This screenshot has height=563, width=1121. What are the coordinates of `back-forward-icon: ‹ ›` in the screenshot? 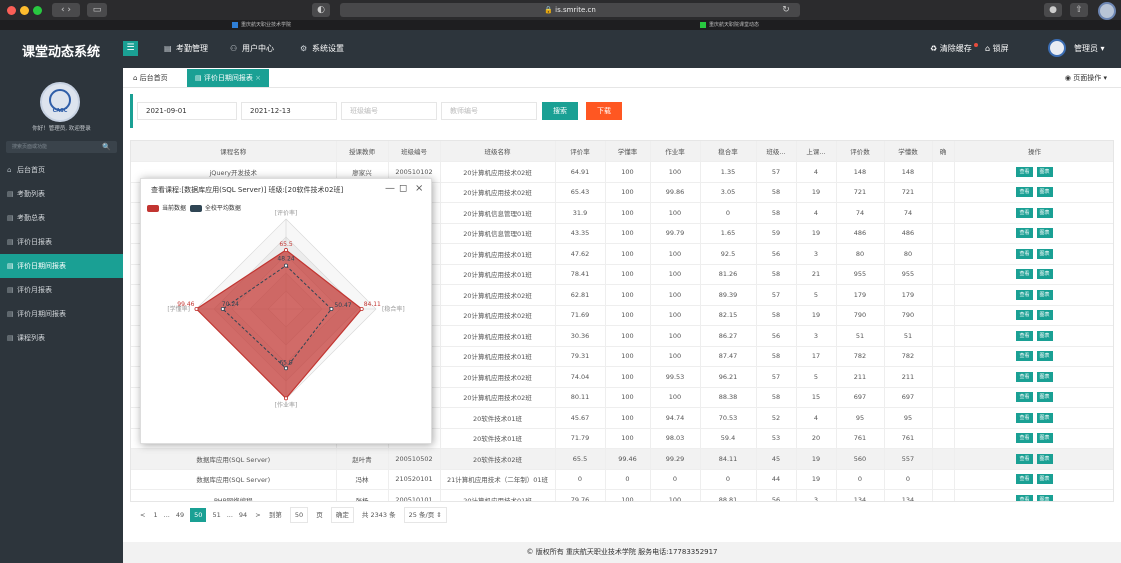 It's located at (66, 10).